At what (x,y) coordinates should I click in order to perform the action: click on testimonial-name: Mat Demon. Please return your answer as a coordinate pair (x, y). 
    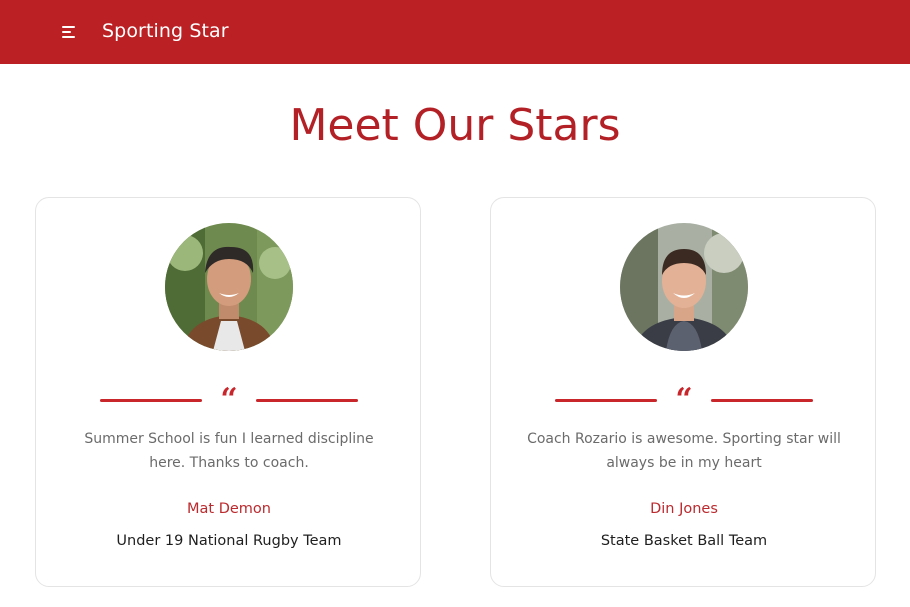
    Looking at the image, I should click on (229, 509).